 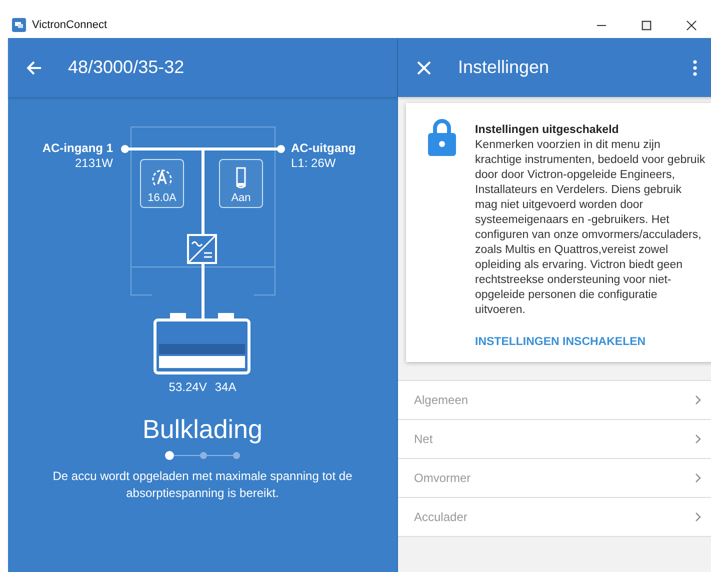 What do you see at coordinates (19, 25) in the screenshot?
I see `app-icon` at bounding box center [19, 25].